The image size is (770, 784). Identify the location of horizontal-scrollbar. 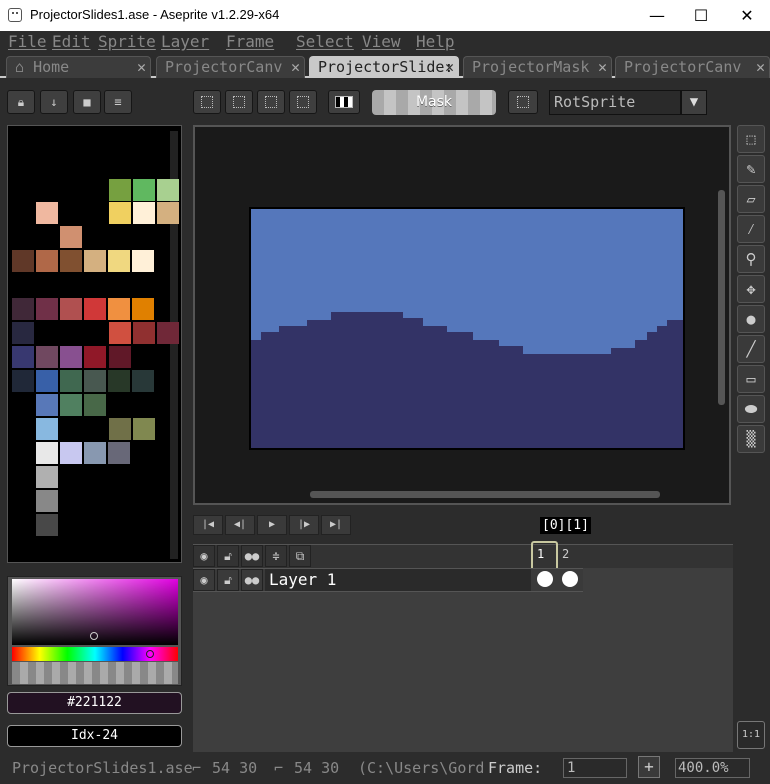
(485, 494).